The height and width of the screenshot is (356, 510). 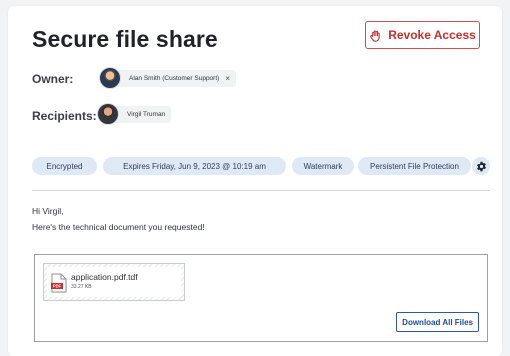 What do you see at coordinates (57, 286) in the screenshot?
I see `pdf-badge: PDF` at bounding box center [57, 286].